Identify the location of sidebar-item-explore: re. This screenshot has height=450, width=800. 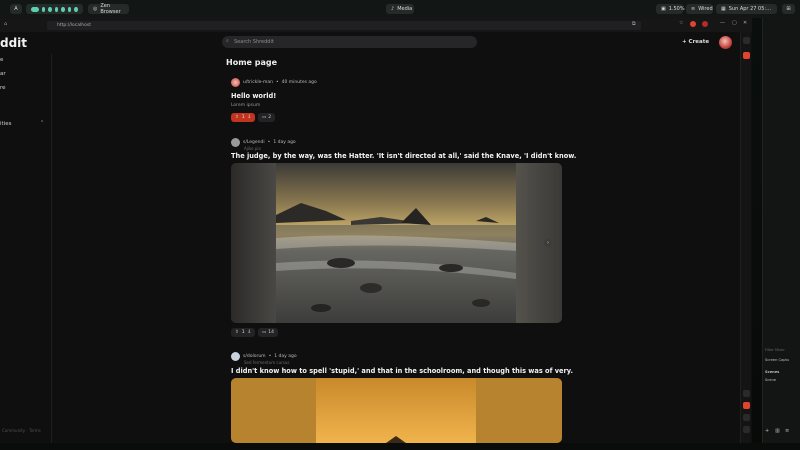
(3, 88).